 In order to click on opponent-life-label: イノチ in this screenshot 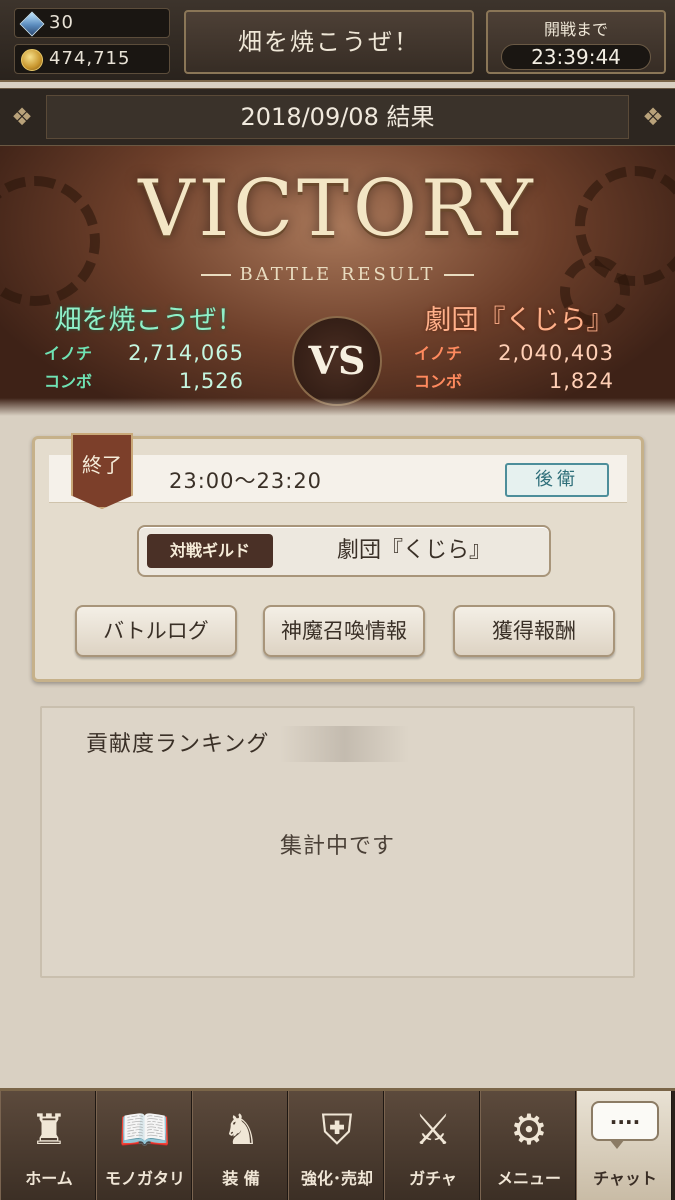, I will do `click(438, 353)`.